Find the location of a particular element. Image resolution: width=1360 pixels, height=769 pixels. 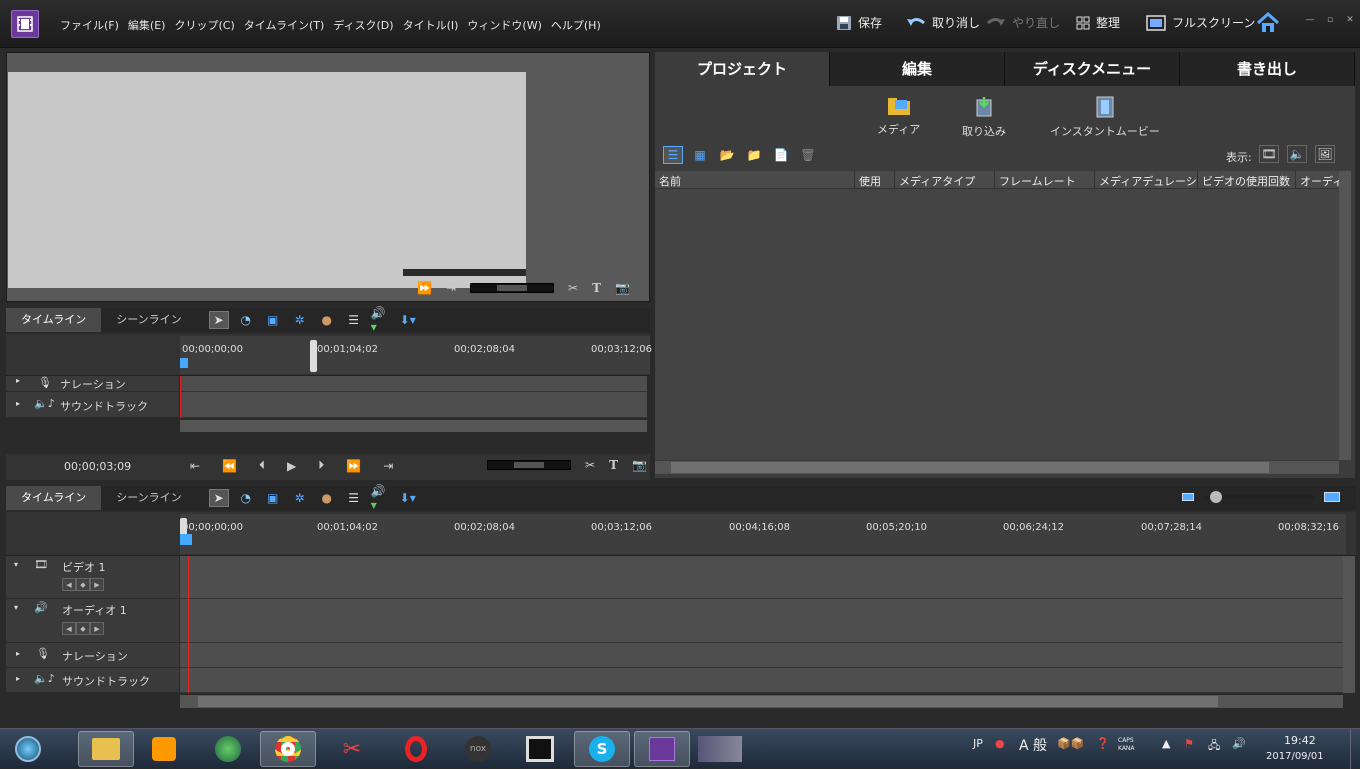

work-area-handle is located at coordinates (313, 356).